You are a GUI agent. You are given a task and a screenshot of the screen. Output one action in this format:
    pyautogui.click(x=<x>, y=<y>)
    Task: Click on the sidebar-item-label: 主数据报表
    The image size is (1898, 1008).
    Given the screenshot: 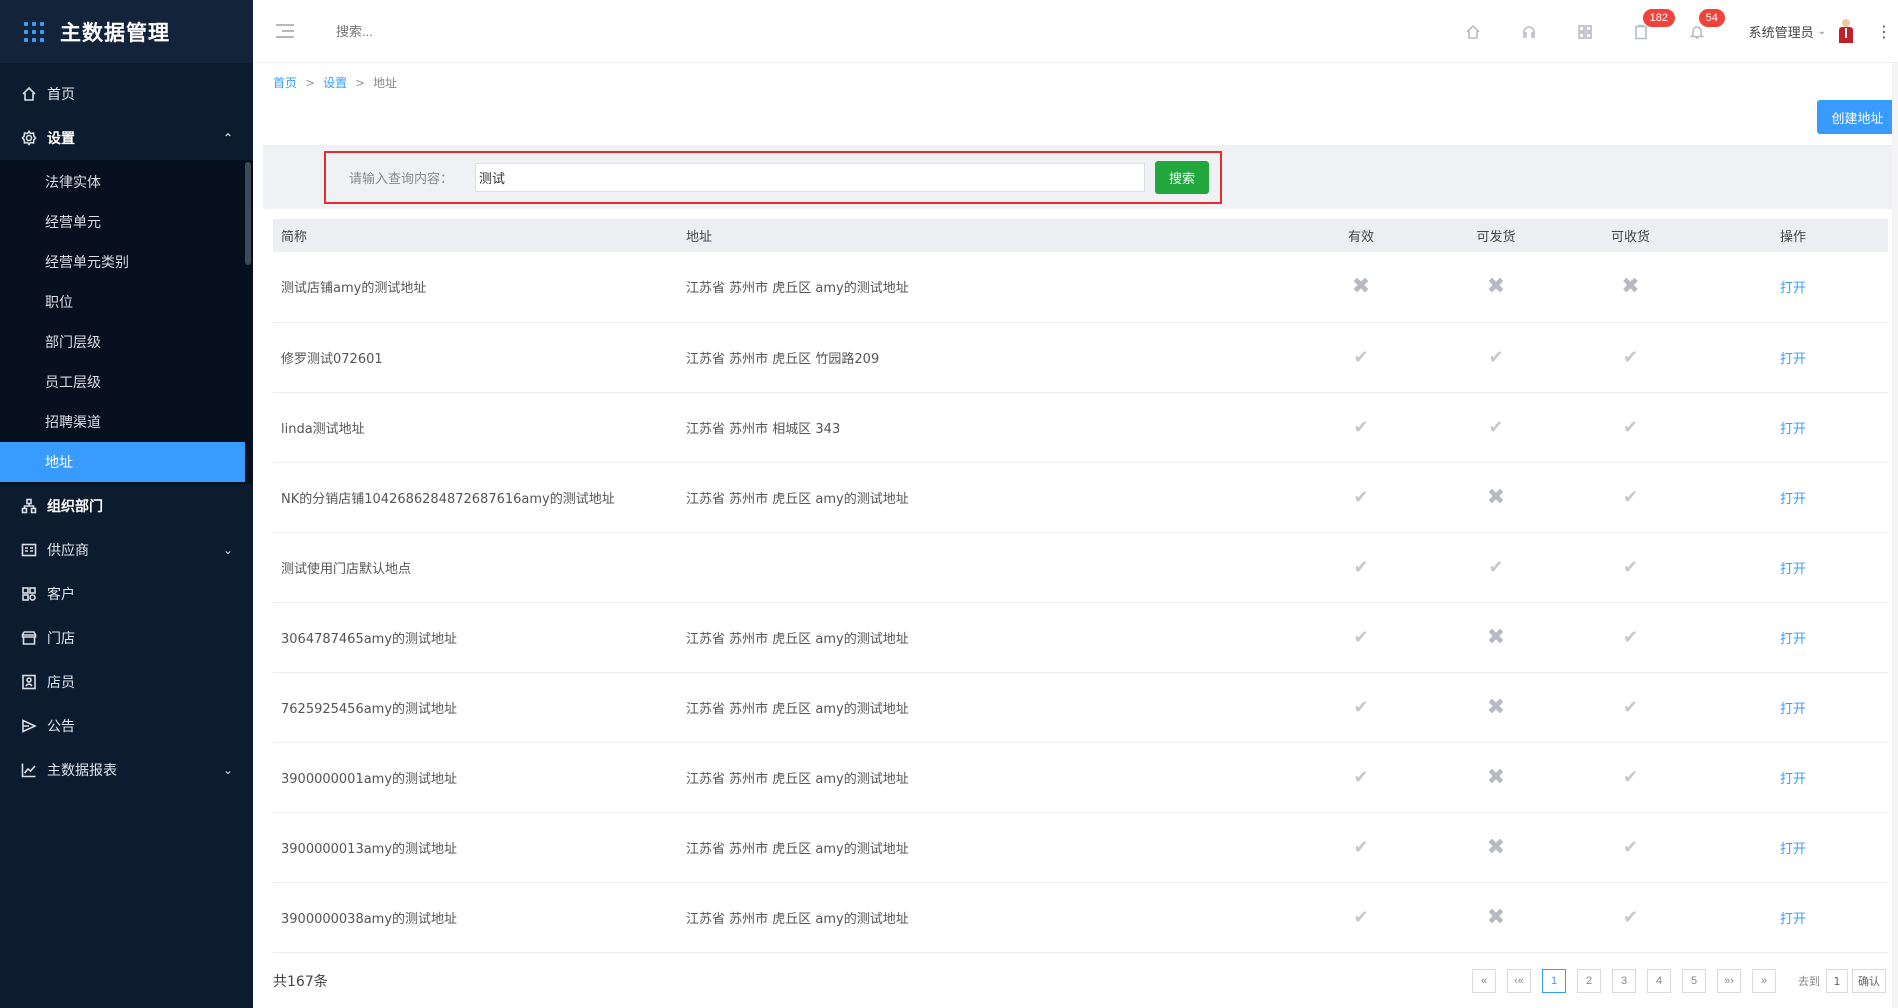 What is the action you would take?
    pyautogui.click(x=82, y=771)
    